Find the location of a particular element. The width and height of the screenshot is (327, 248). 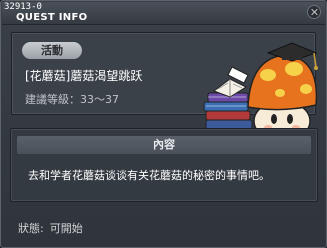

status-label: 狀態: is located at coordinates (31, 228).